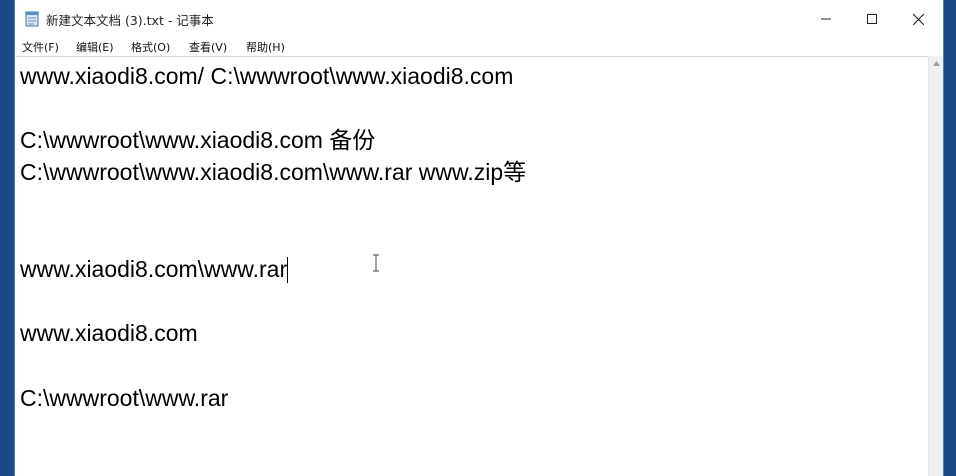 The height and width of the screenshot is (476, 956). What do you see at coordinates (40, 47) in the screenshot?
I see `menu-file: 文件(F)` at bounding box center [40, 47].